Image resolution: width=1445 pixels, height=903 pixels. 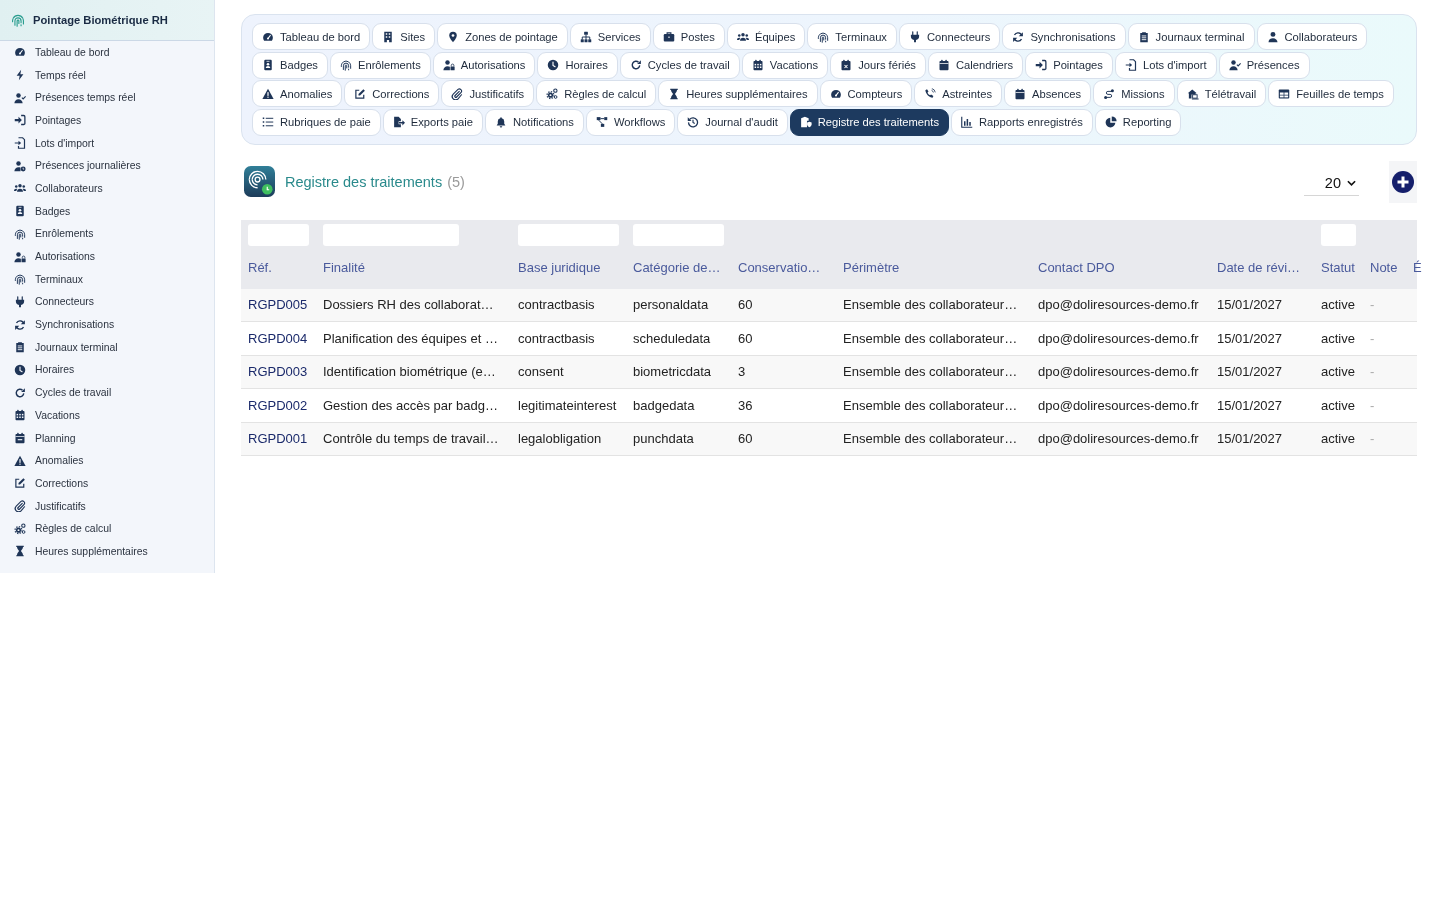 I want to click on nav-tab: Tableau de bord, so click(x=311, y=36).